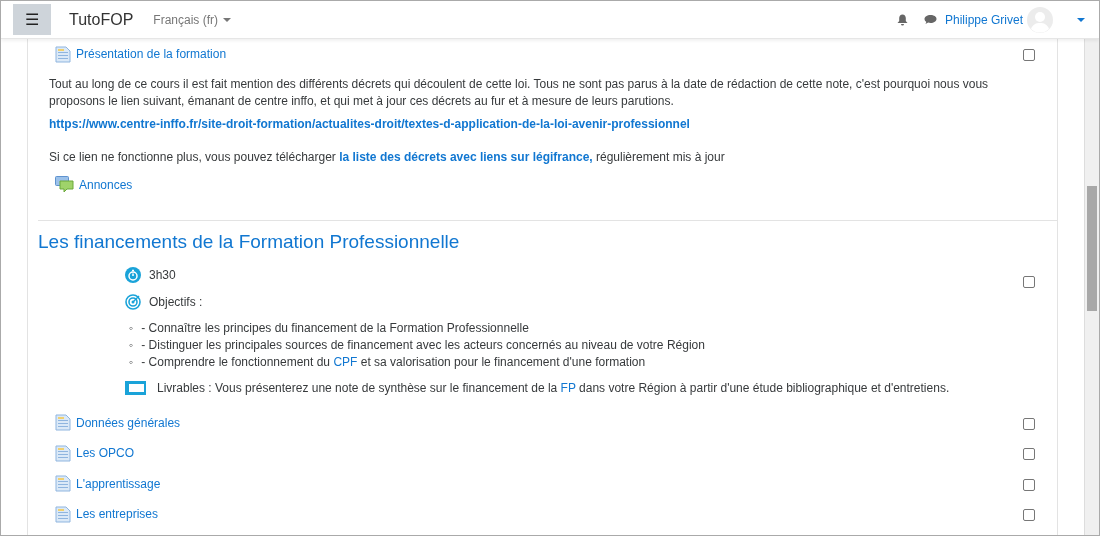 The width and height of the screenshot is (1100, 536). Describe the element at coordinates (118, 422) in the screenshot. I see `activity-link: Données générales` at that location.